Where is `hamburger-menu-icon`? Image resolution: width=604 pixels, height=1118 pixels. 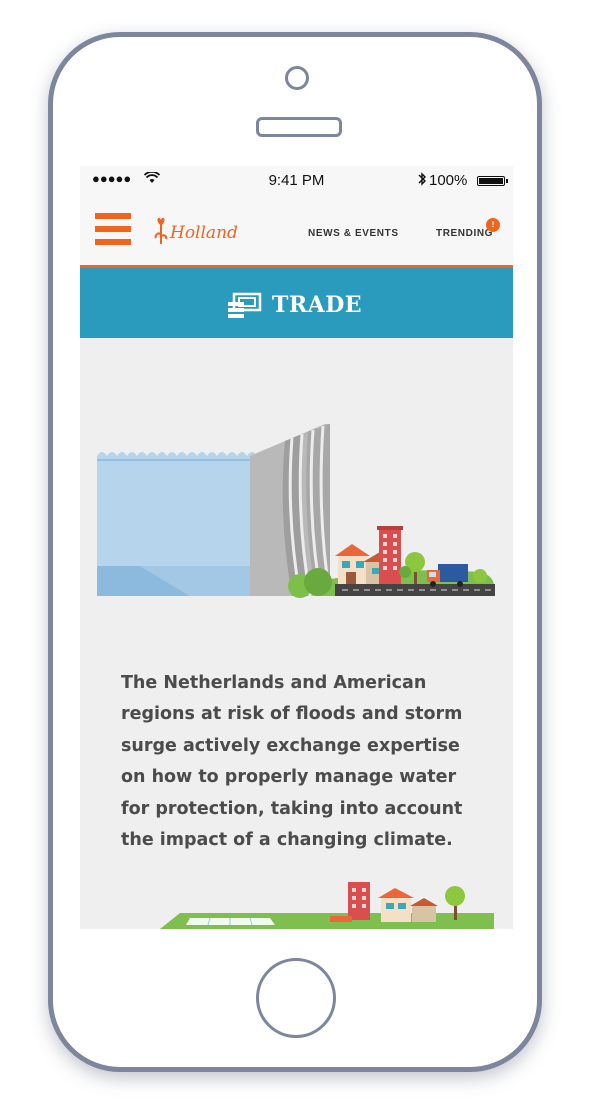
hamburger-menu-icon is located at coordinates (113, 231).